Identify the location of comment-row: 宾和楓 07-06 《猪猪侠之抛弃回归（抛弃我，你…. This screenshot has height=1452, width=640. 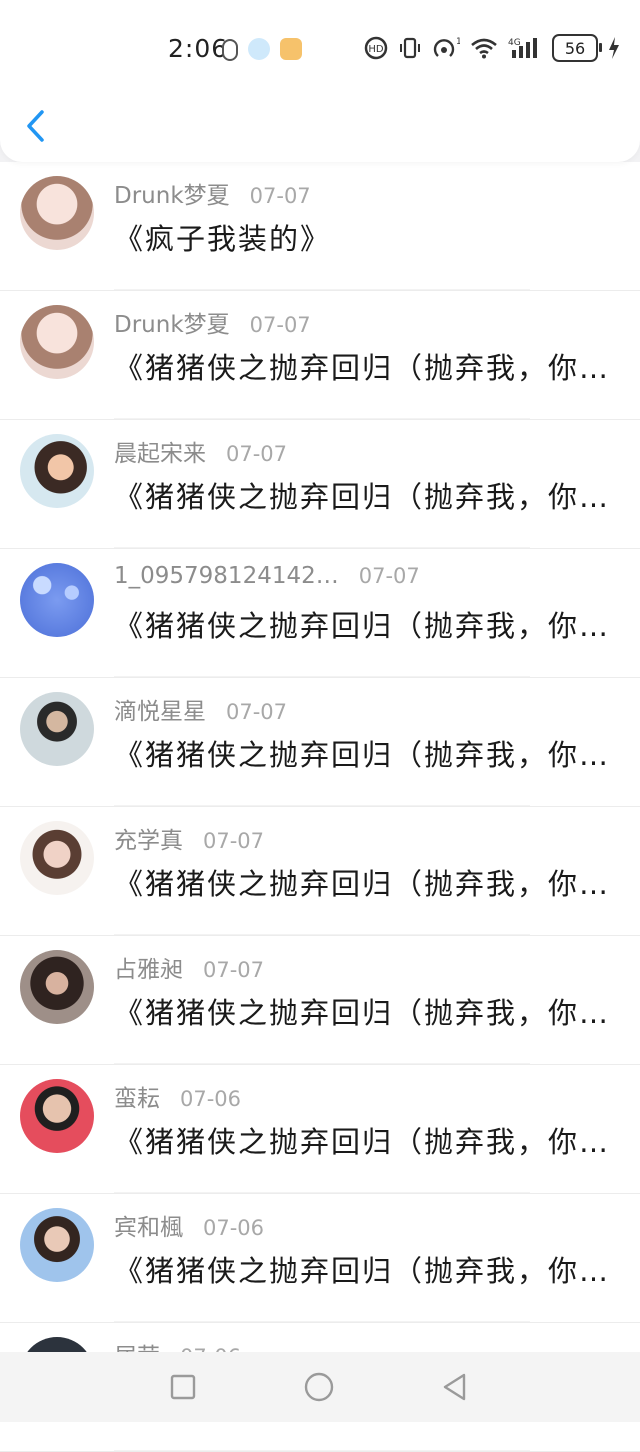
(320, 1258).